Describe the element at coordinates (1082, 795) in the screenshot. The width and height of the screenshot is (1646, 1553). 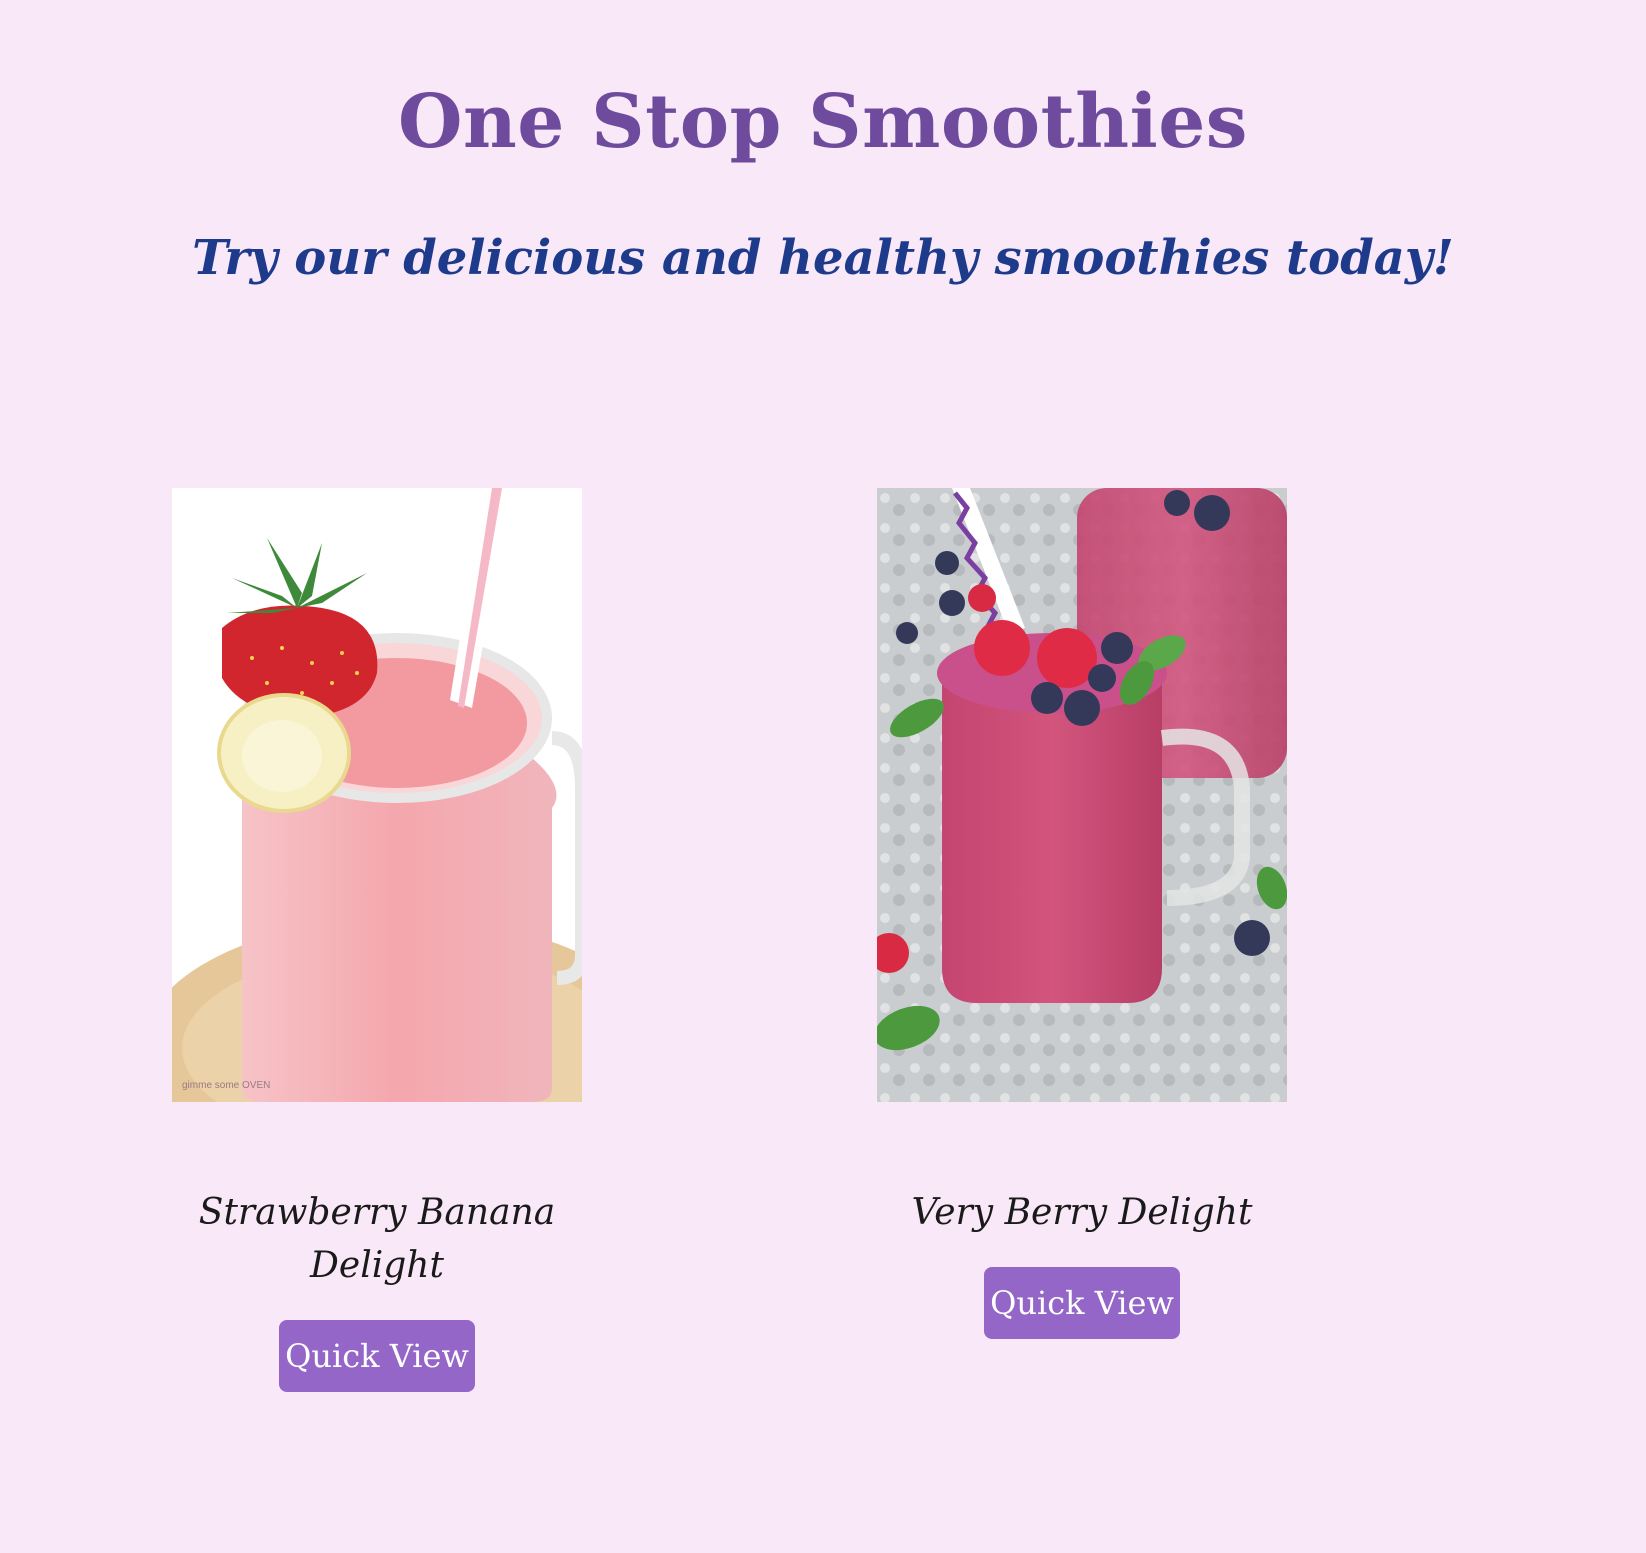
I see `very-berry-smoothie-image` at that location.